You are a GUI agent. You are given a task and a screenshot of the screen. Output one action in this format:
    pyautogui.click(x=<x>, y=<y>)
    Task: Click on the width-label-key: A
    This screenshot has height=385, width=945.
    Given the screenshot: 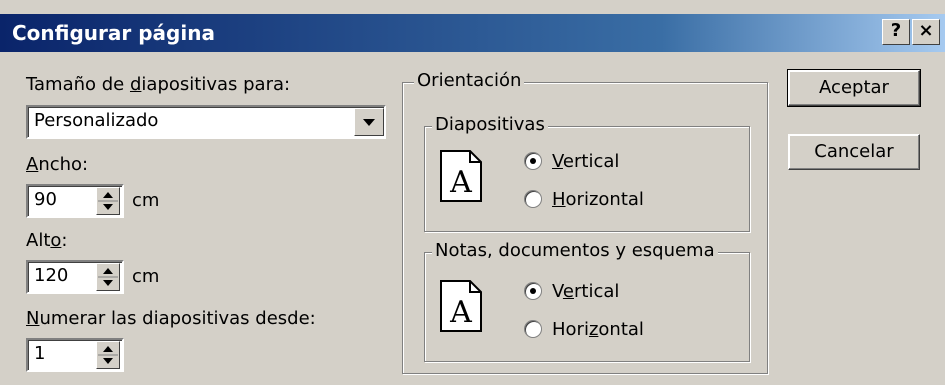 What is the action you would take?
    pyautogui.click(x=32, y=164)
    